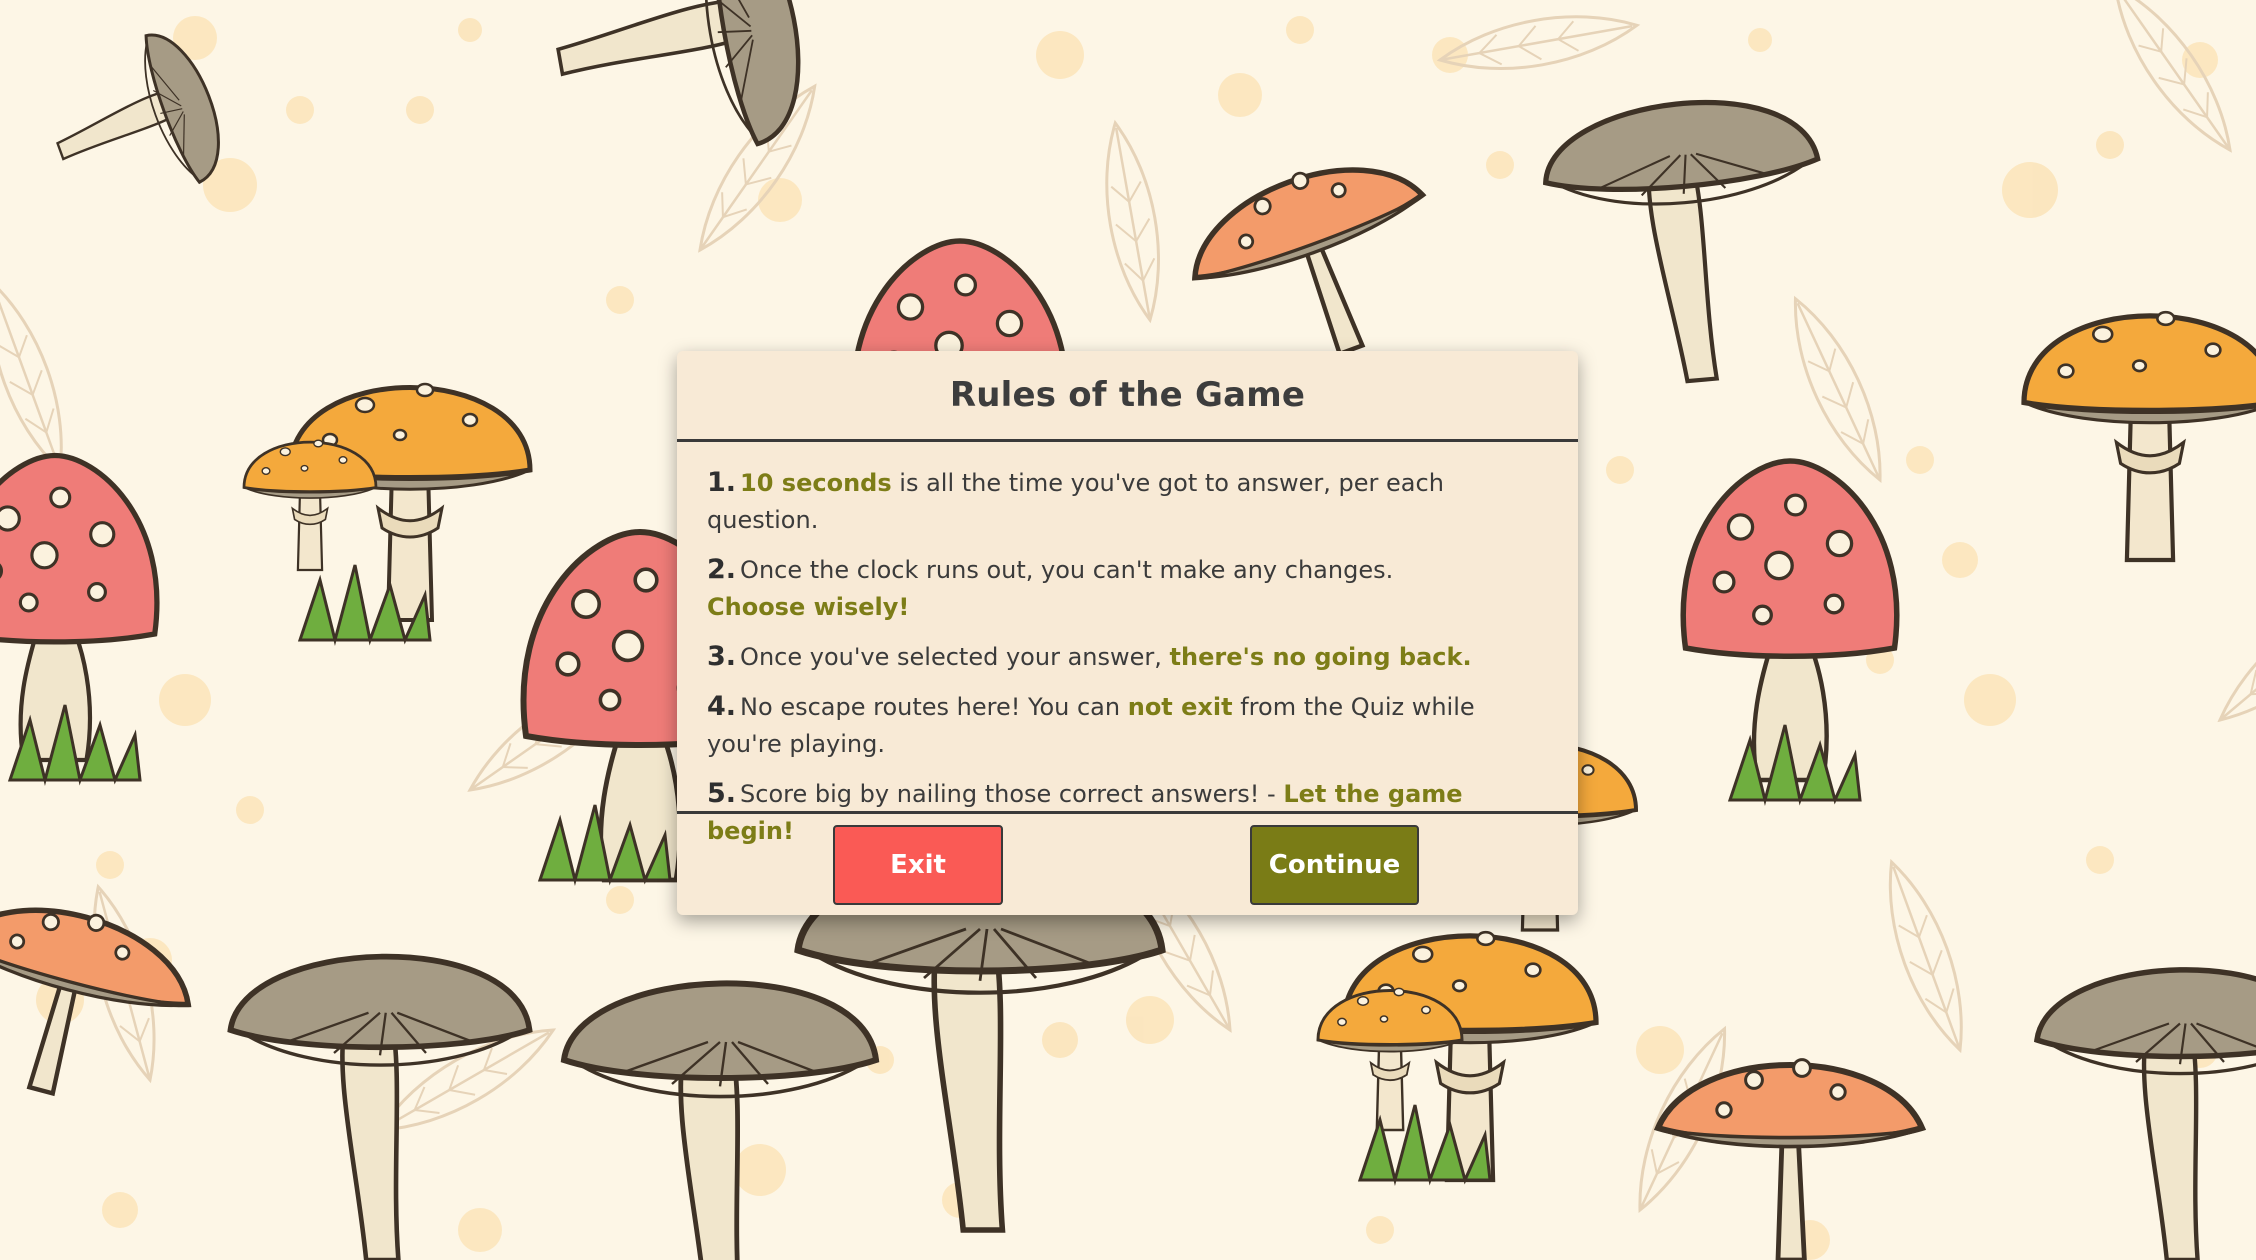 The width and height of the screenshot is (2256, 1260). Describe the element at coordinates (1180, 707) in the screenshot. I see `rule-highlight: not exit` at that location.